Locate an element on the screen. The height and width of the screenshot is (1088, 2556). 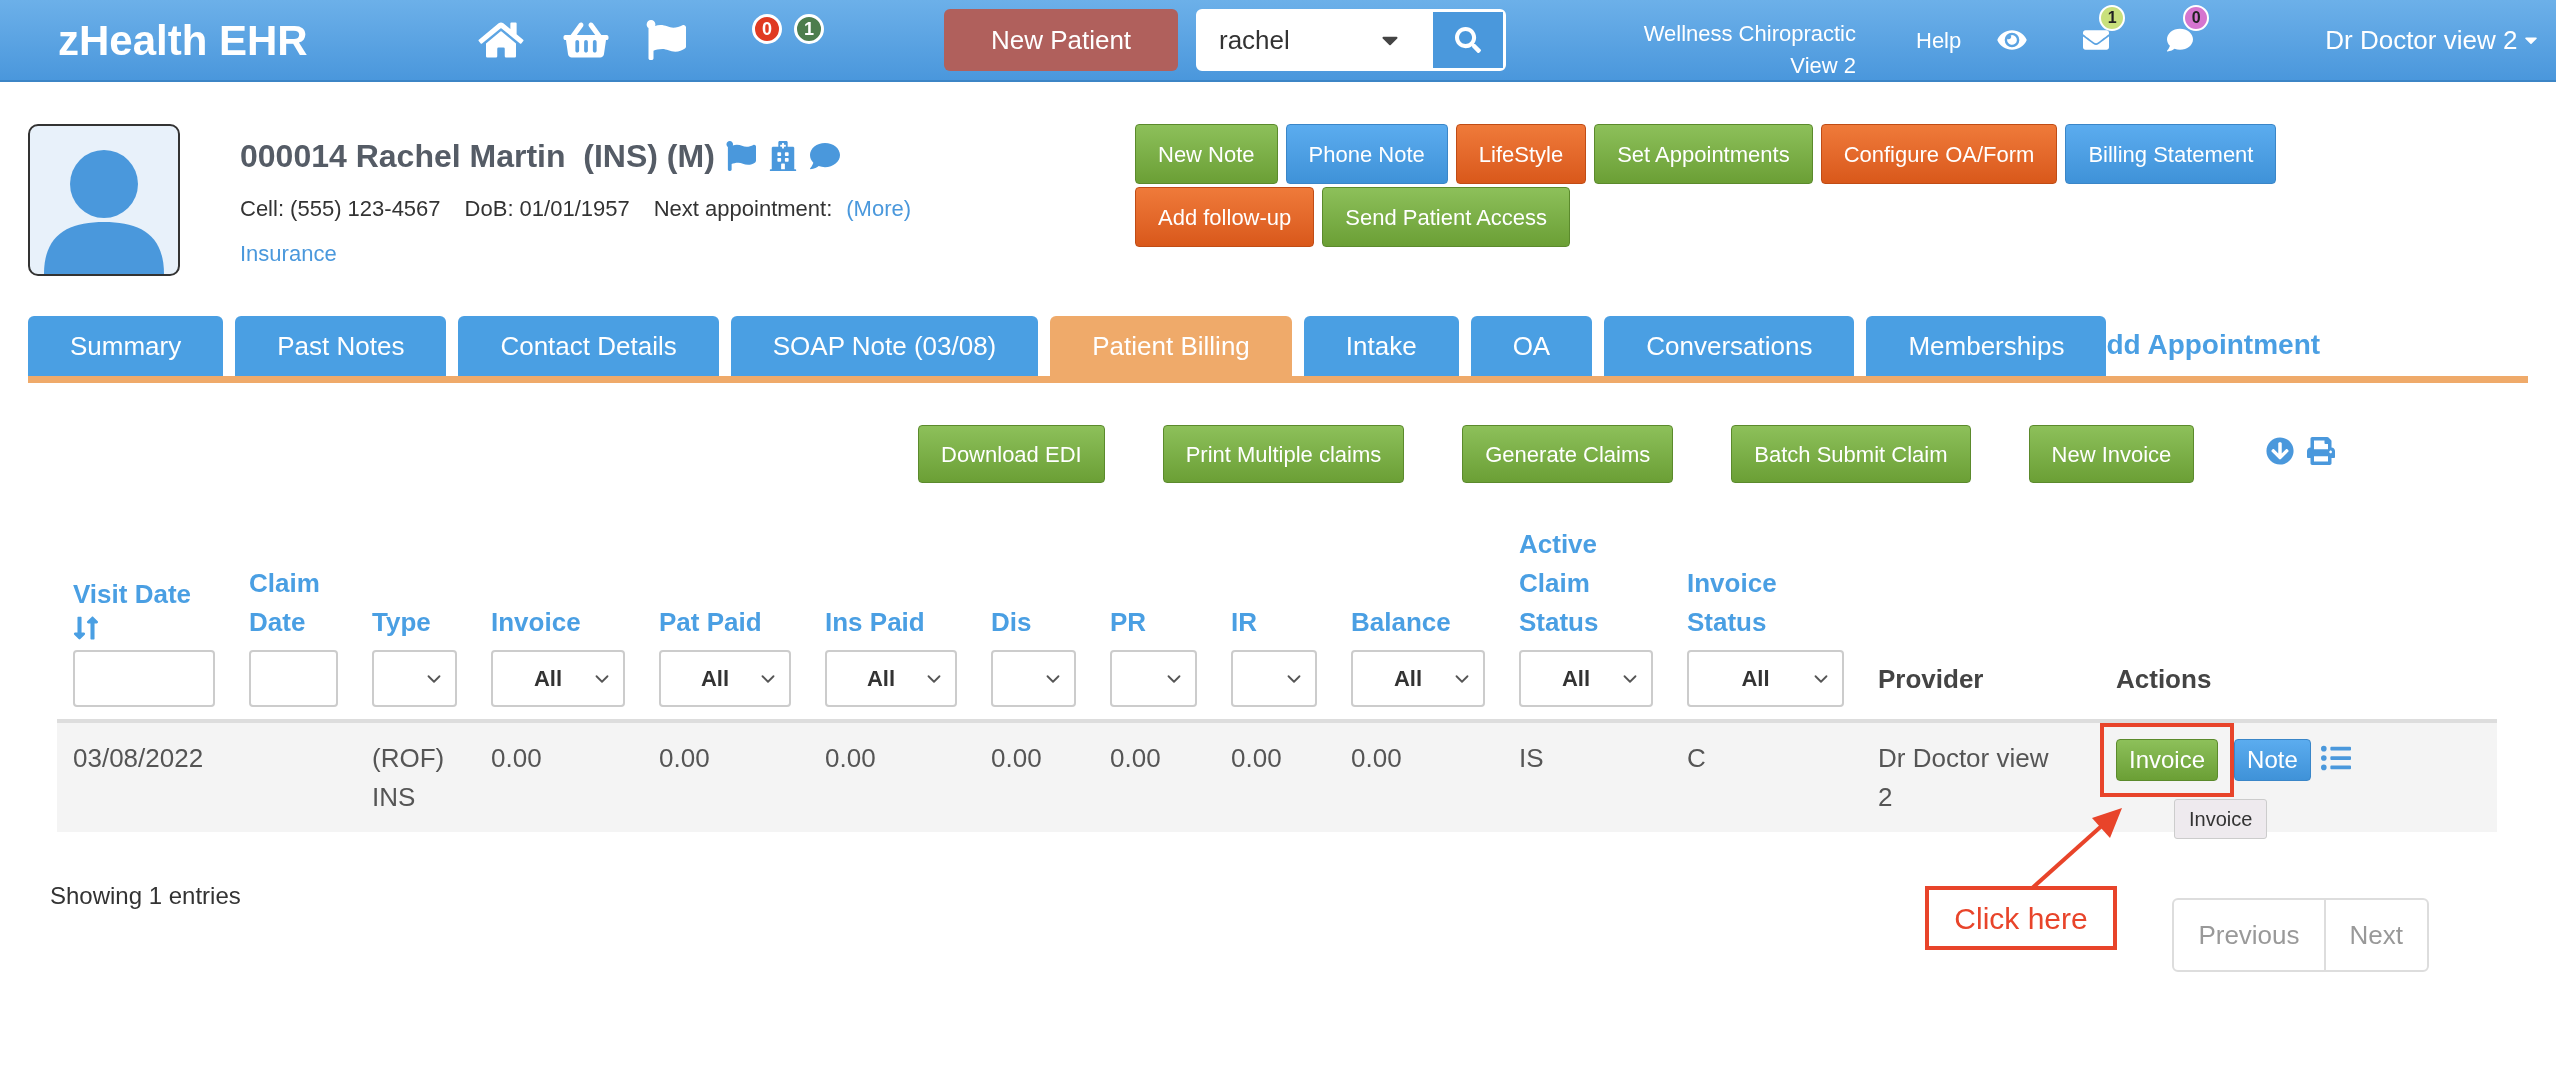
column-header: Type is located at coordinates (401, 622).